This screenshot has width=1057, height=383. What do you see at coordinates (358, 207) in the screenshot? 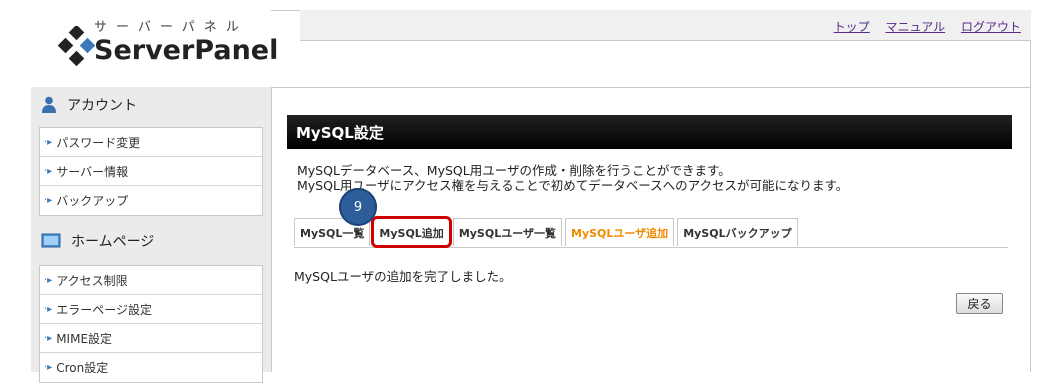
I see `step-badge: 9` at bounding box center [358, 207].